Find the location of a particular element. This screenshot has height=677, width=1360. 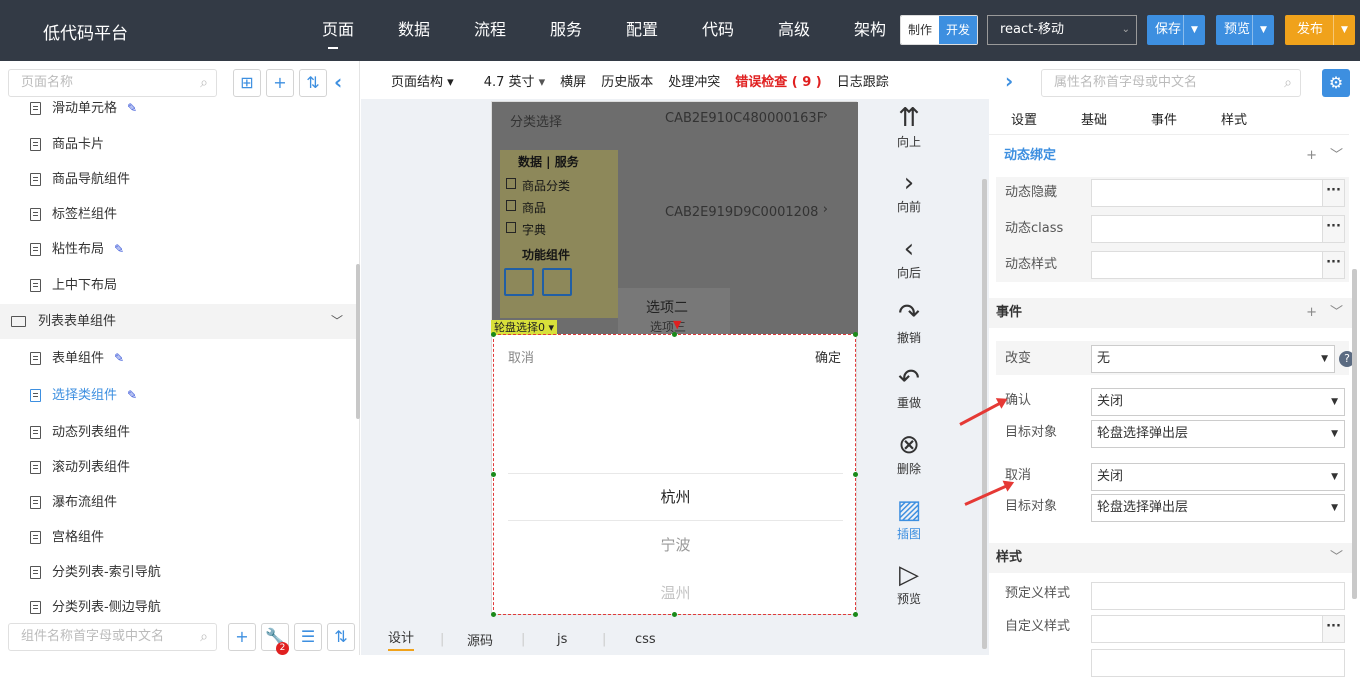

nav-data: 数据 is located at coordinates (414, 30).